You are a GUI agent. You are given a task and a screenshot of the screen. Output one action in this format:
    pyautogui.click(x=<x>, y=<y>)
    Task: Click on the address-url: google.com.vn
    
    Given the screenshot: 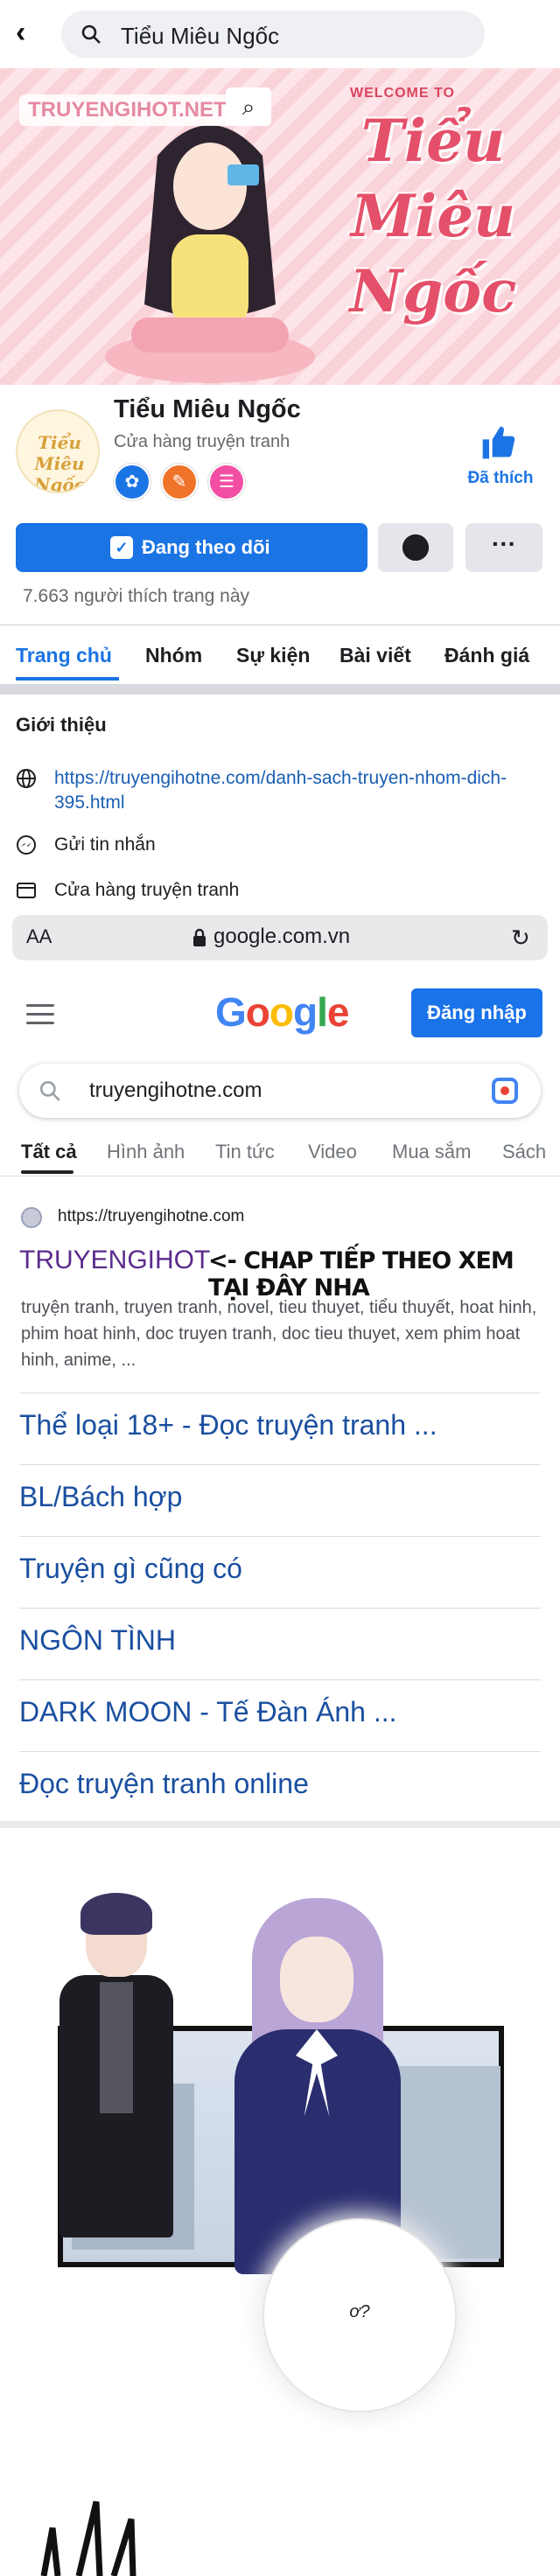 What is the action you would take?
    pyautogui.click(x=282, y=937)
    